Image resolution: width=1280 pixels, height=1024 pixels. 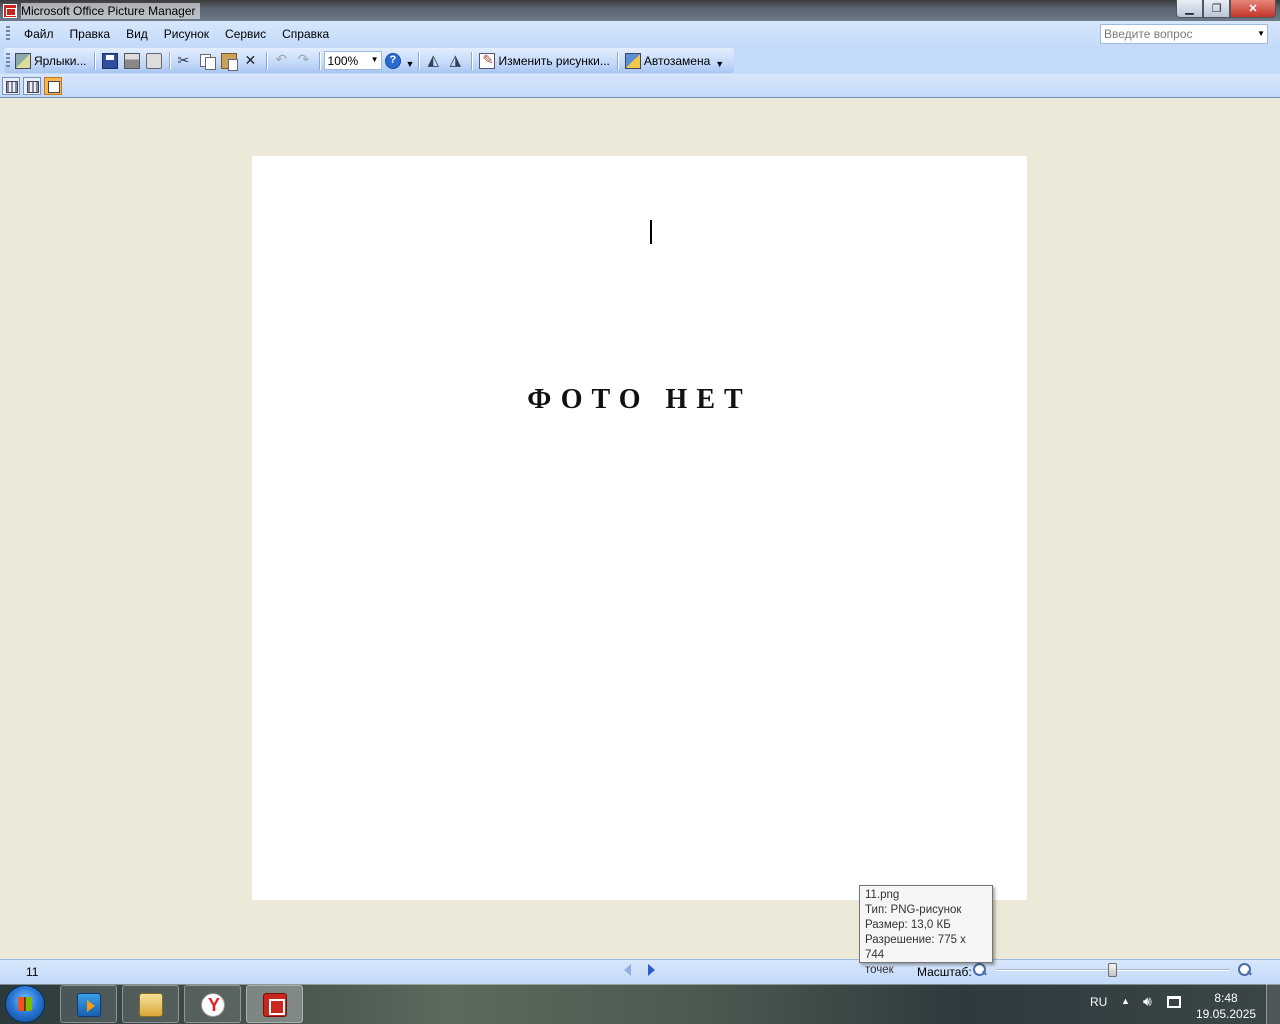 I want to click on picture-manager-app-icon, so click(x=10, y=10).